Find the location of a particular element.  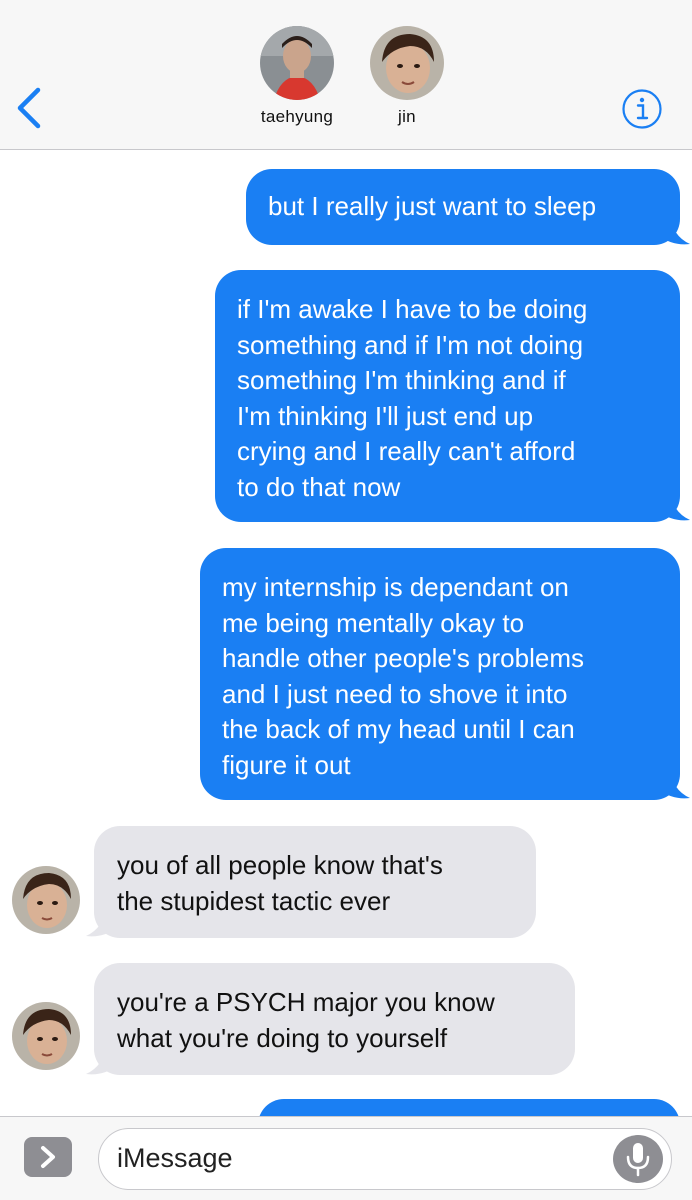

message-input-placeholder: iMessage is located at coordinates (175, 1158).